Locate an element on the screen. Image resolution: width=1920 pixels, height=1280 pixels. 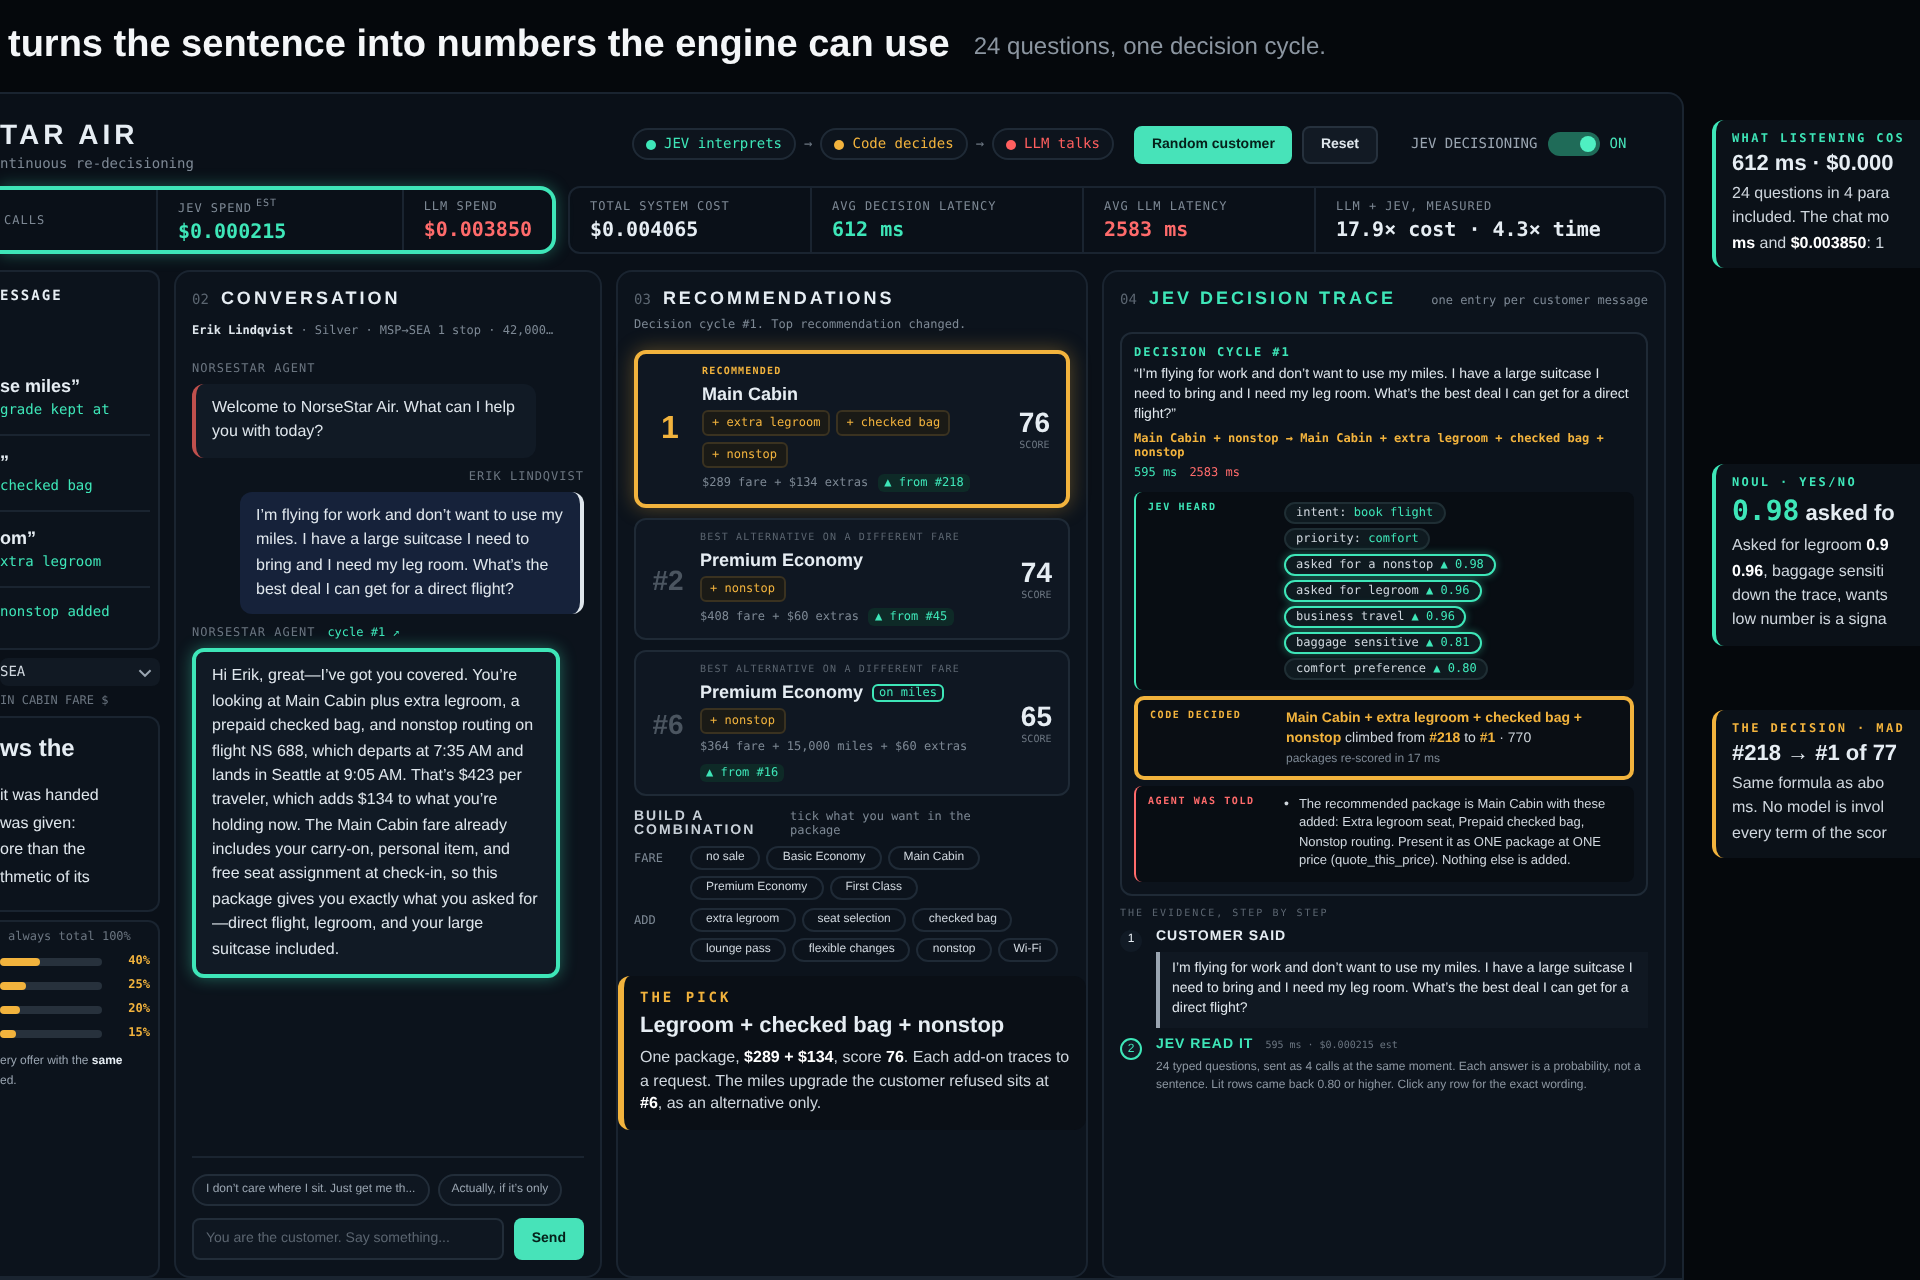
chat-bubble: Hi Erik, great—I’ve got you covered. You’re looking at Main Cabin plus extra legroom, a prepaid checked bag, and nonstop routing on flight NS 688, which departs at 7:35 AM and lands in Seattle at 9:05 AM. That’s $423 per traveler, which adds $134 to what you’re holding now. The Main Cabin fare already includes your carry-on, personal item, and free seat assignment at check-in, so this package gives you exactly what you asked for—direct flight, legroom, and your large suitcase included. is located at coordinates (376, 813).